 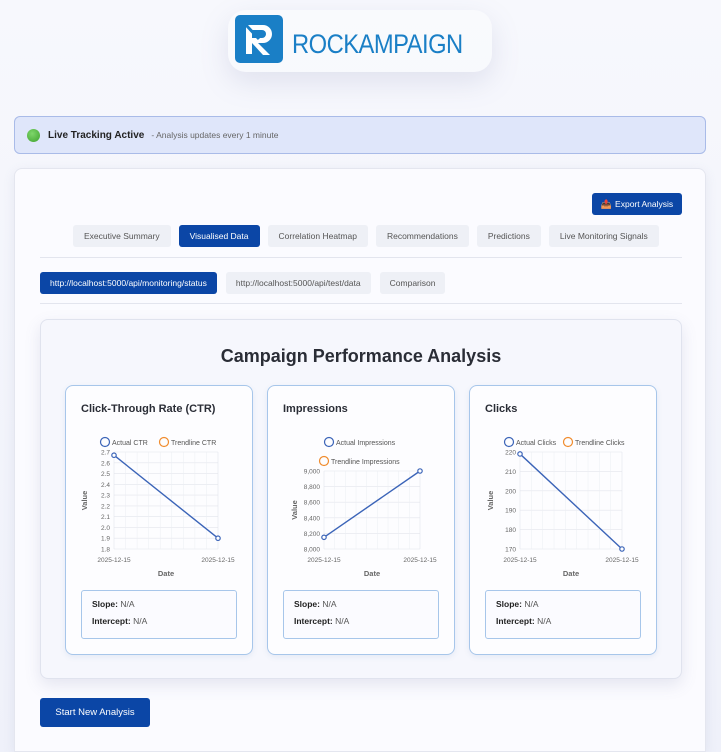 What do you see at coordinates (366, 443) in the screenshot?
I see `legend-actual-label: Actual Impressions` at bounding box center [366, 443].